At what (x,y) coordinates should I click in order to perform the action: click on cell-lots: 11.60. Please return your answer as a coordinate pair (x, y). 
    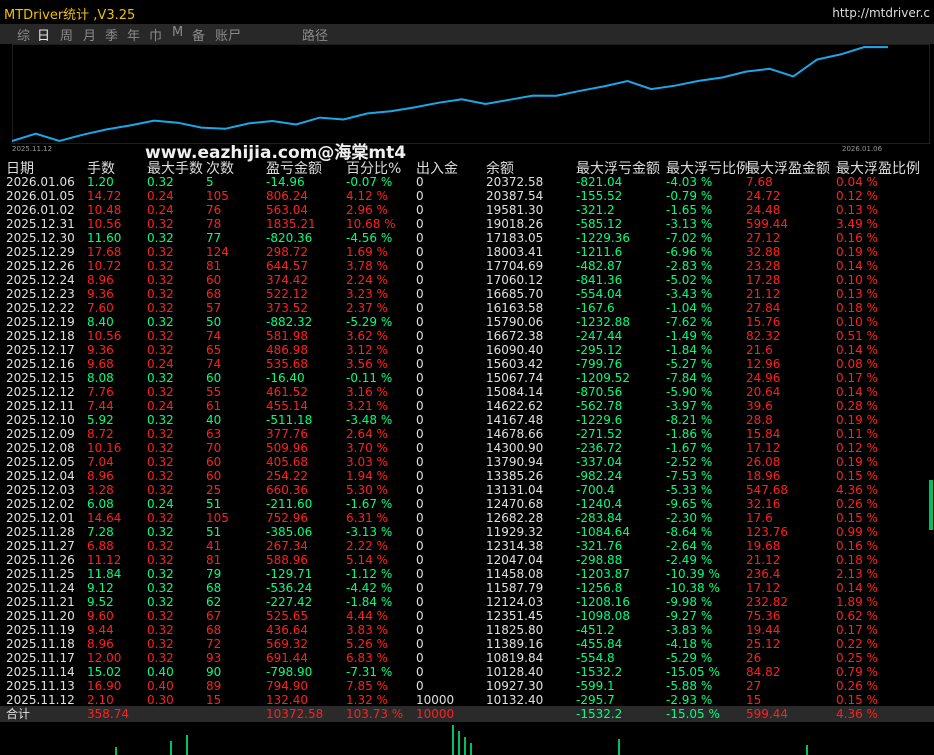
    Looking at the image, I should click on (104, 238).